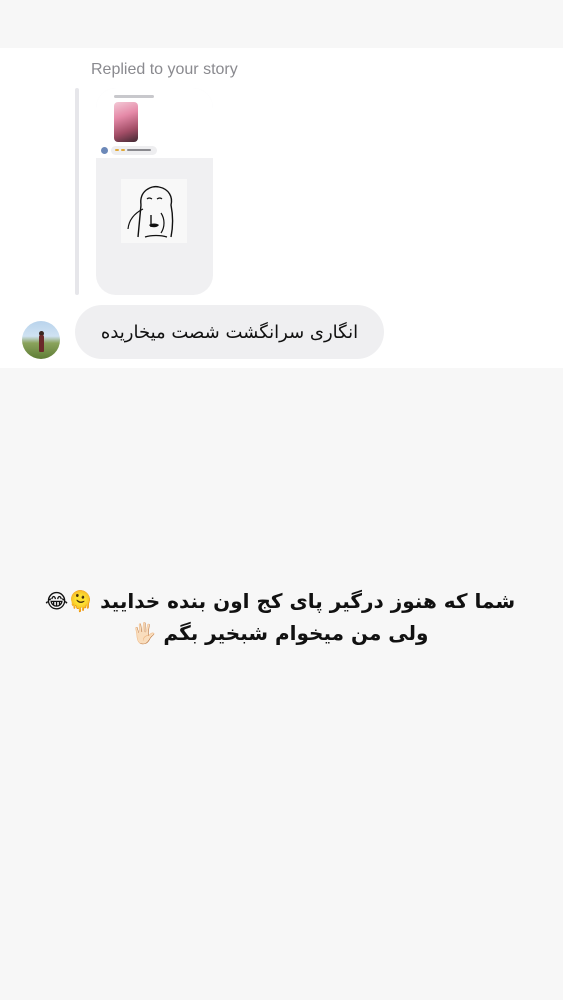  What do you see at coordinates (154, 211) in the screenshot?
I see `meme-doodle-icon` at bounding box center [154, 211].